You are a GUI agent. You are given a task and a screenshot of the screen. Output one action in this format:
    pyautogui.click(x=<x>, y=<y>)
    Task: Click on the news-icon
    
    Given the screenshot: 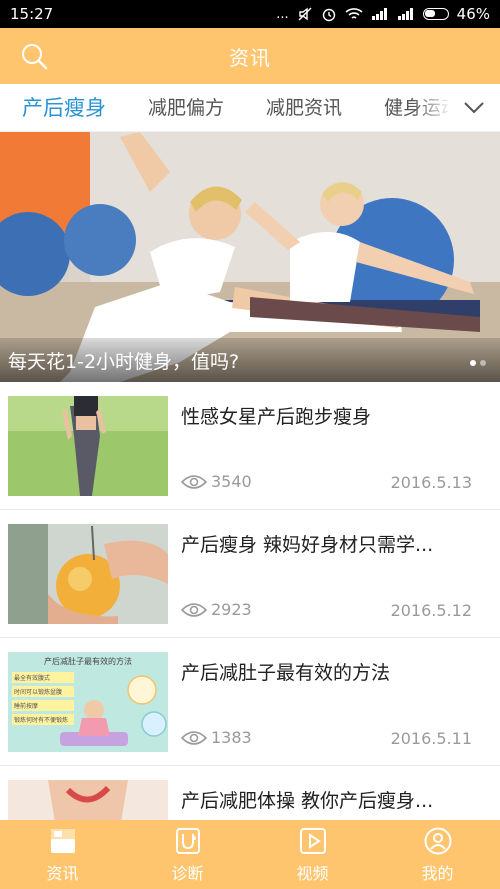 What is the action you would take?
    pyautogui.click(x=62, y=840)
    